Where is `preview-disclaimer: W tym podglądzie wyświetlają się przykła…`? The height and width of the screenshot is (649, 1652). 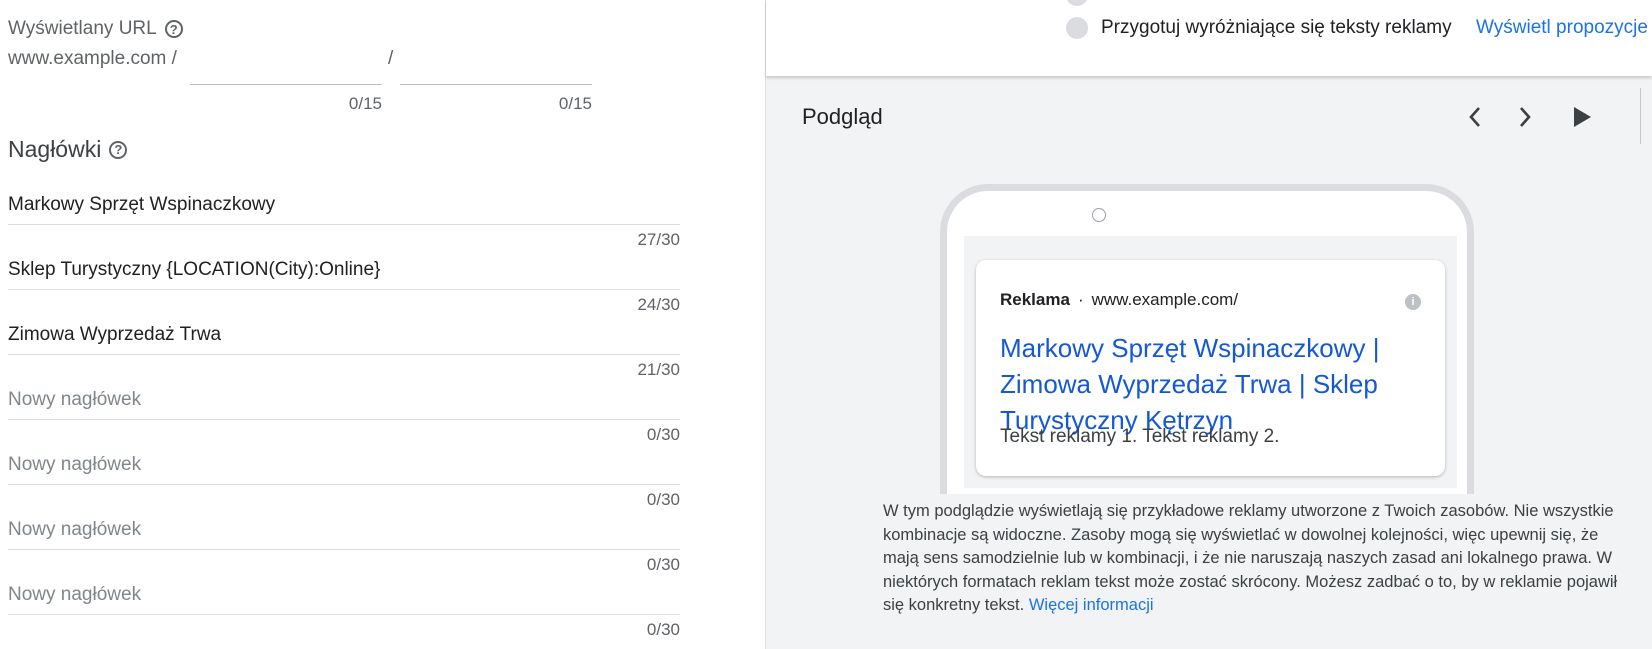 preview-disclaimer: W tym podglądzie wyświetlają się przykła… is located at coordinates (1259, 559).